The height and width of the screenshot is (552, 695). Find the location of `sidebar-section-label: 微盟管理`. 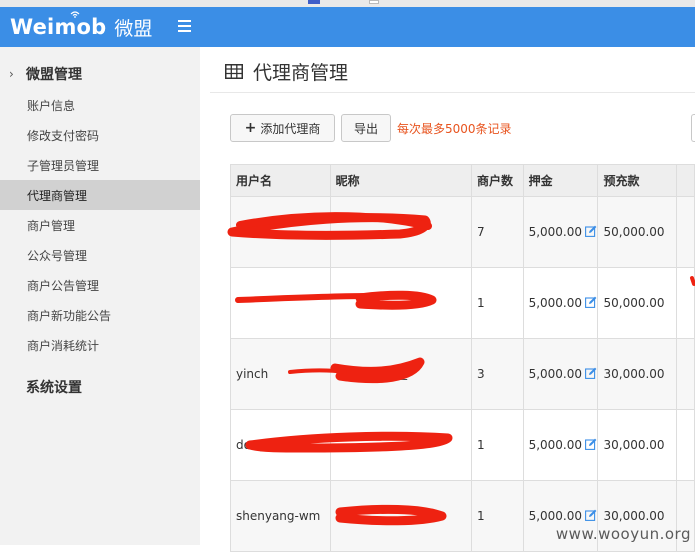

sidebar-section-label: 微盟管理 is located at coordinates (54, 75).